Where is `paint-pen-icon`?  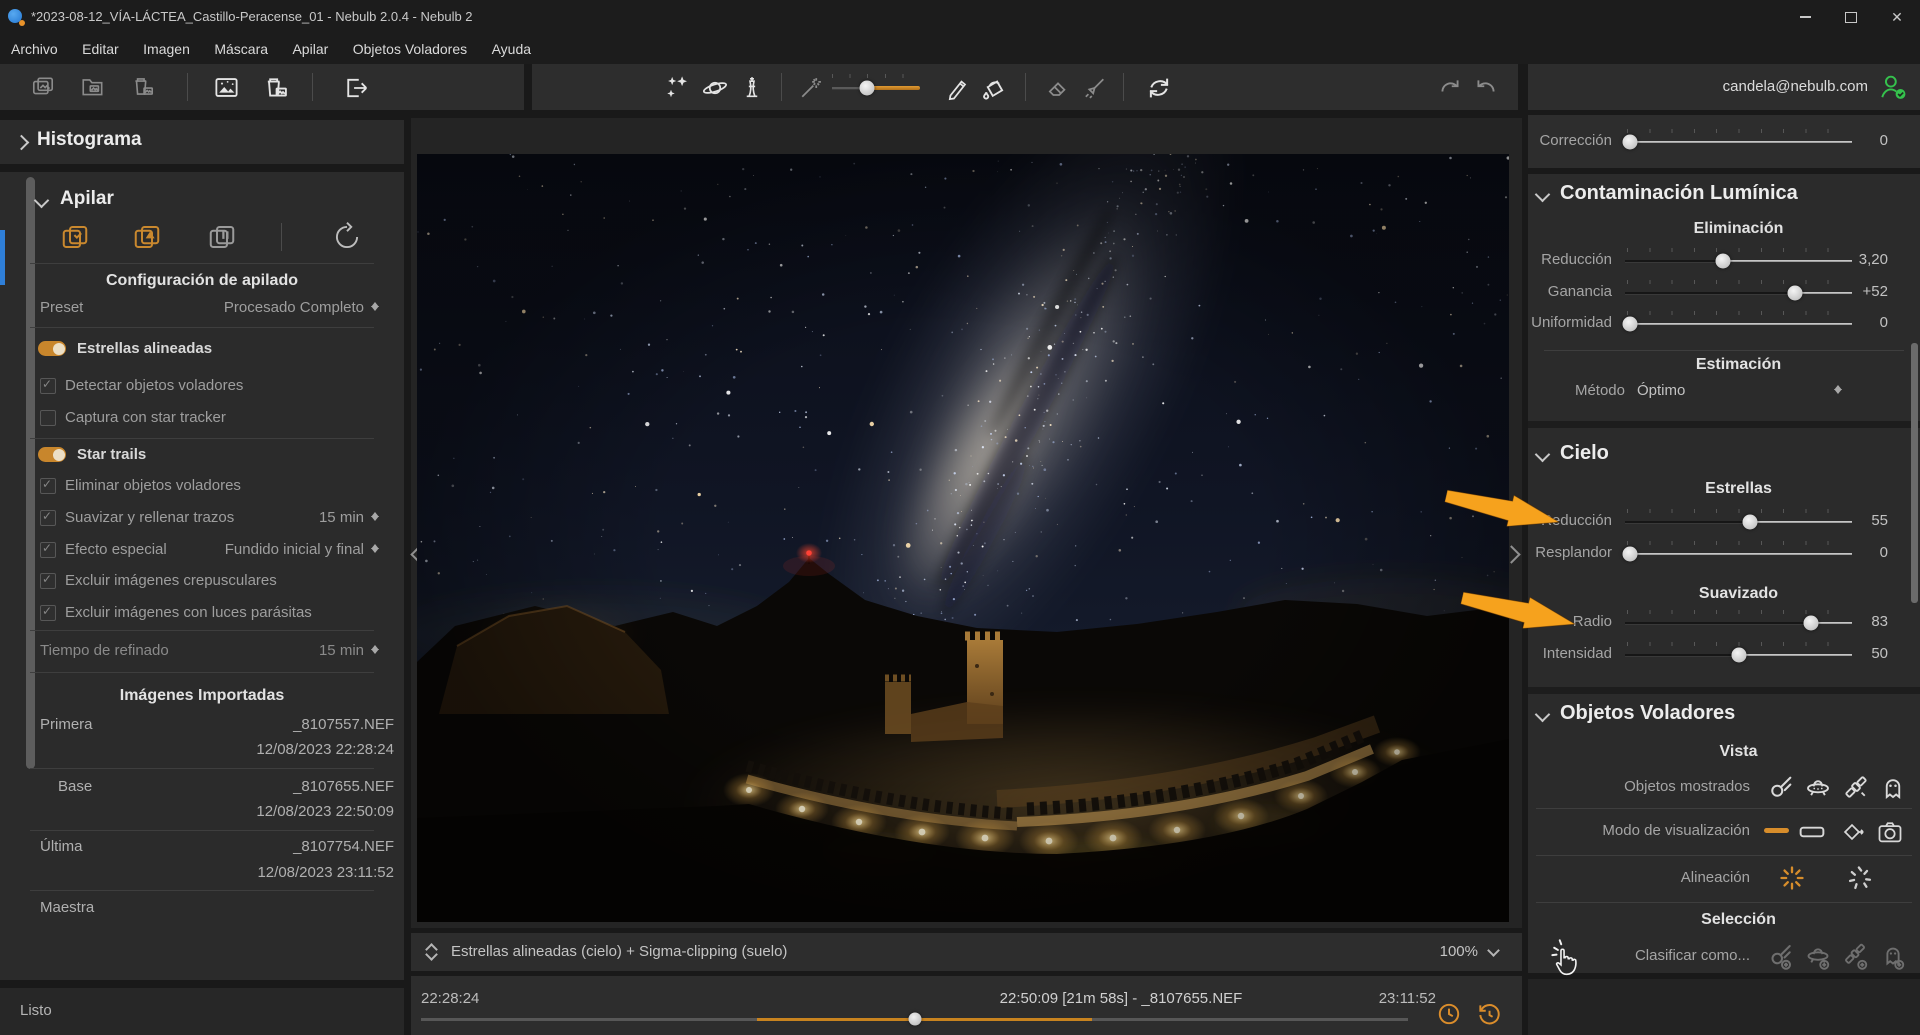
paint-pen-icon is located at coordinates (958, 88).